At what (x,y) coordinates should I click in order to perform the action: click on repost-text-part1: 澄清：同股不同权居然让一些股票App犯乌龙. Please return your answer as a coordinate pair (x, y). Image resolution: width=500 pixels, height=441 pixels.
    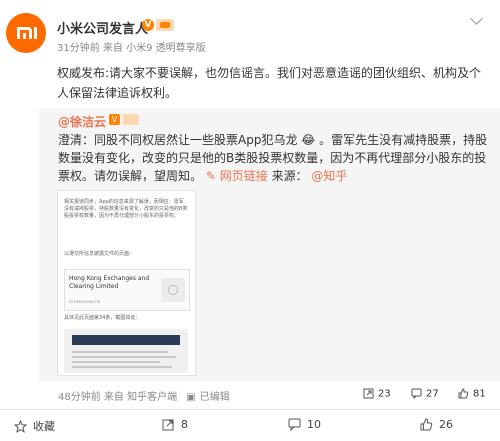
    Looking at the image, I should click on (178, 140).